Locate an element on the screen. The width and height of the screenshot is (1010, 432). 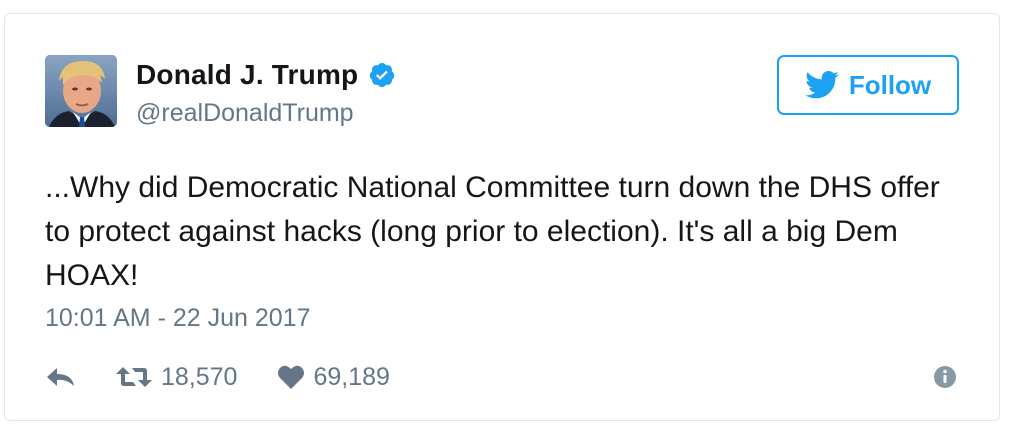
avatar is located at coordinates (81, 91).